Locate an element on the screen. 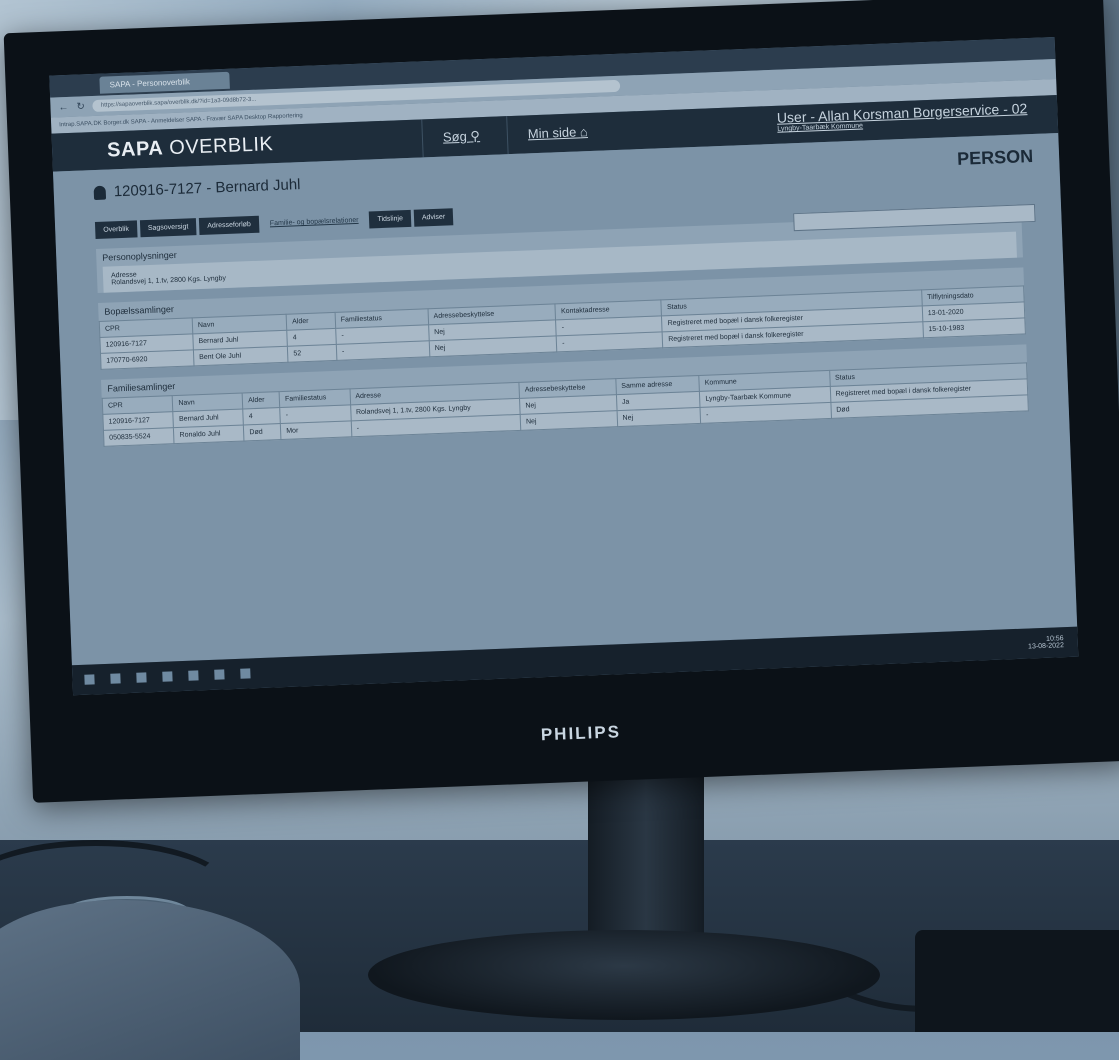 This screenshot has width=1119, height=1060. table-cell: Bent Ole Juhl is located at coordinates (241, 356).